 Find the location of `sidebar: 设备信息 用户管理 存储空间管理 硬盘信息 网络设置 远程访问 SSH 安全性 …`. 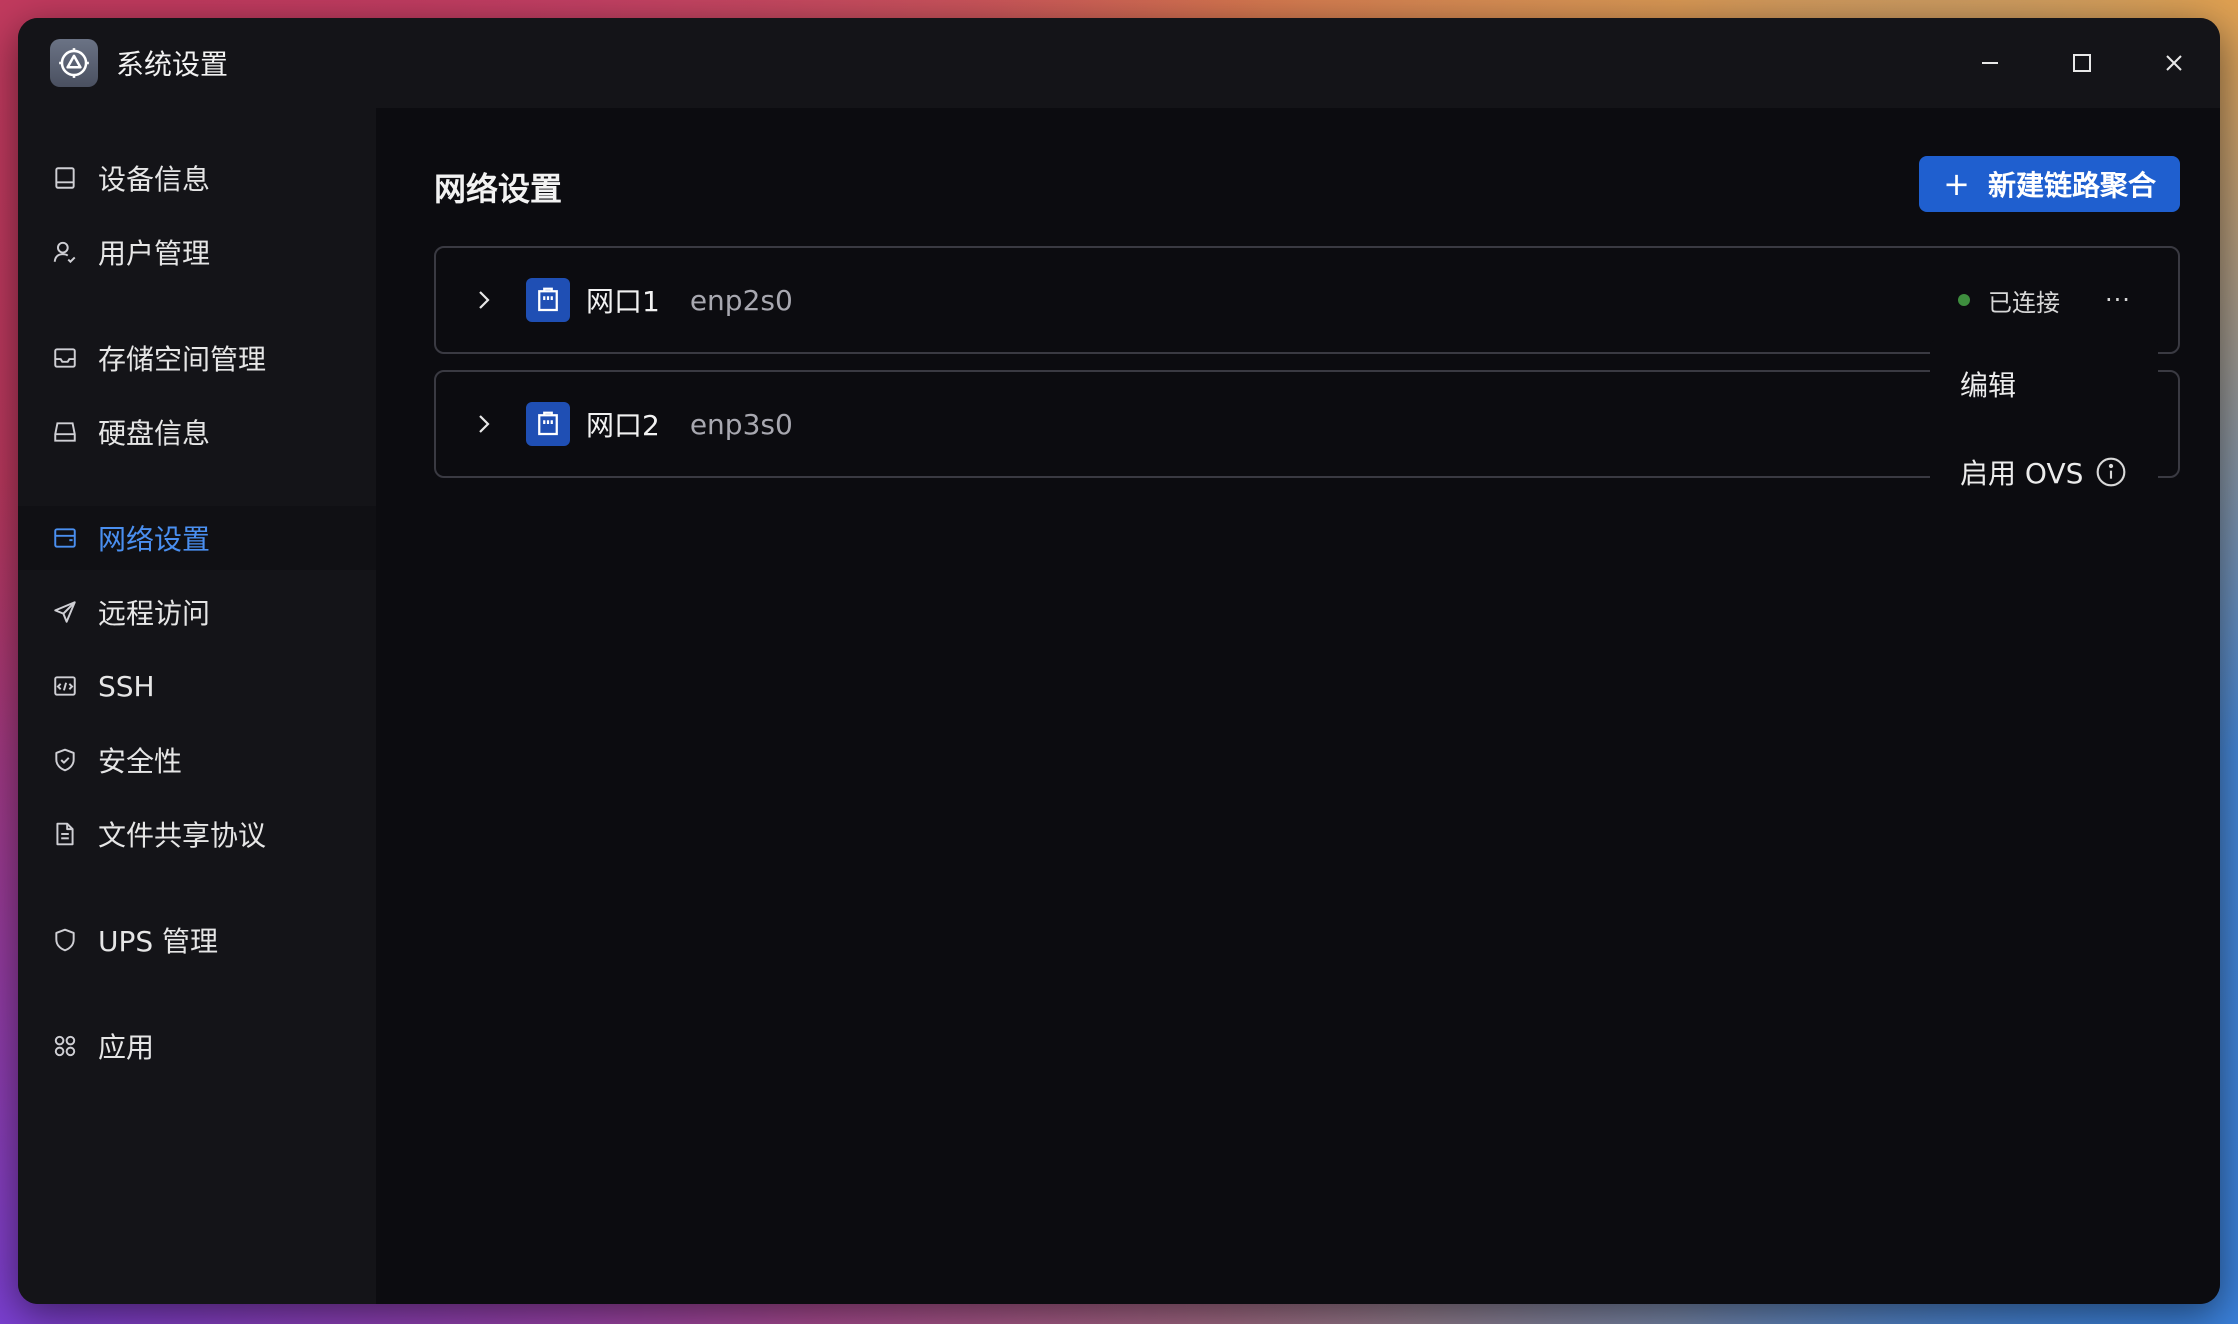

sidebar: 设备信息 用户管理 存储空间管理 硬盘信息 网络设置 远程访问 SSH 安全性 … is located at coordinates (197, 706).